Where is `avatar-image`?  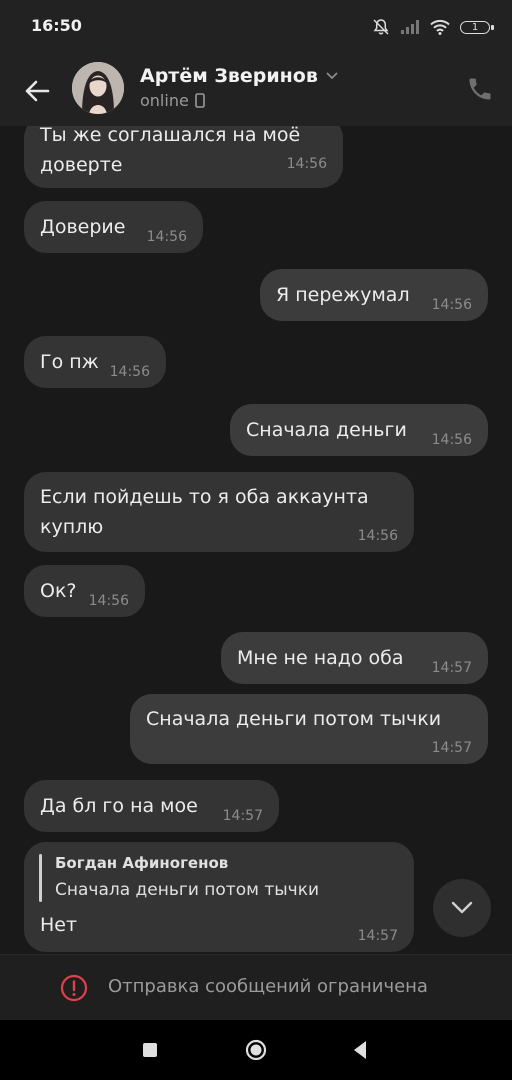
avatar-image is located at coordinates (98, 88).